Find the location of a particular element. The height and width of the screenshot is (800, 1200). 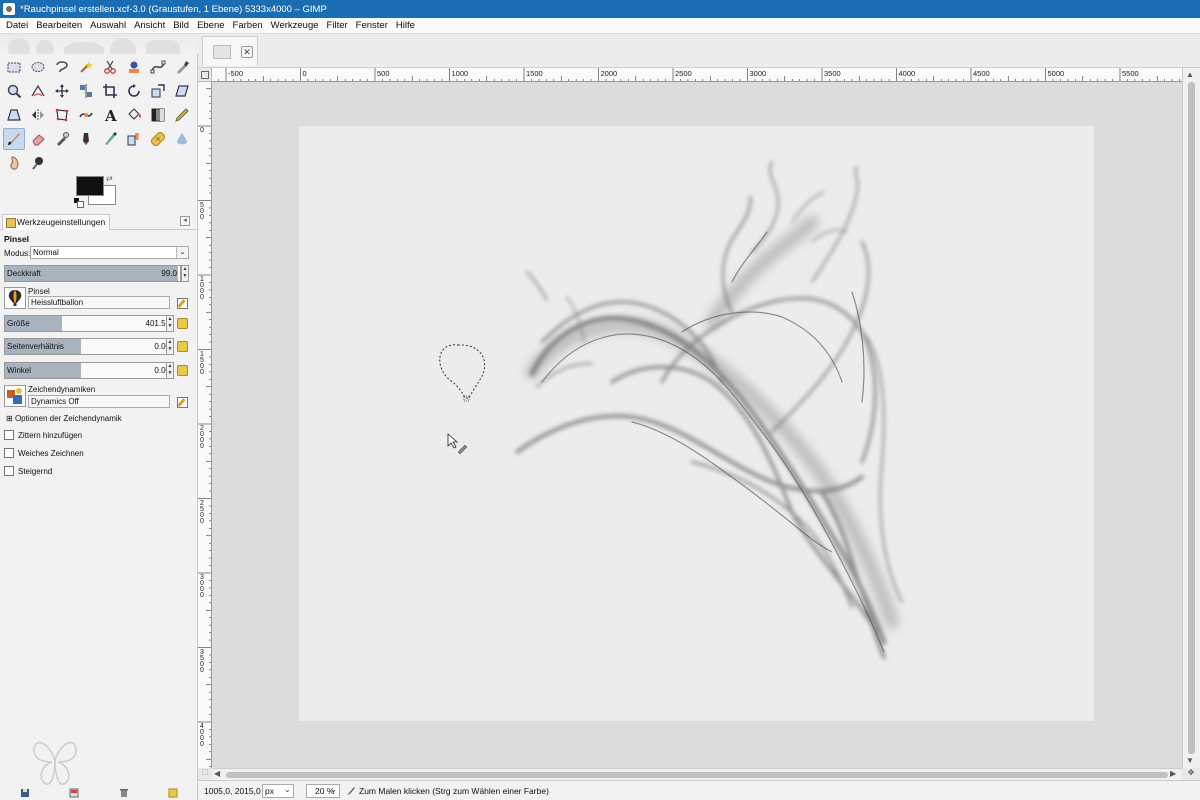

foreground-color-swatch is located at coordinates (90, 186).